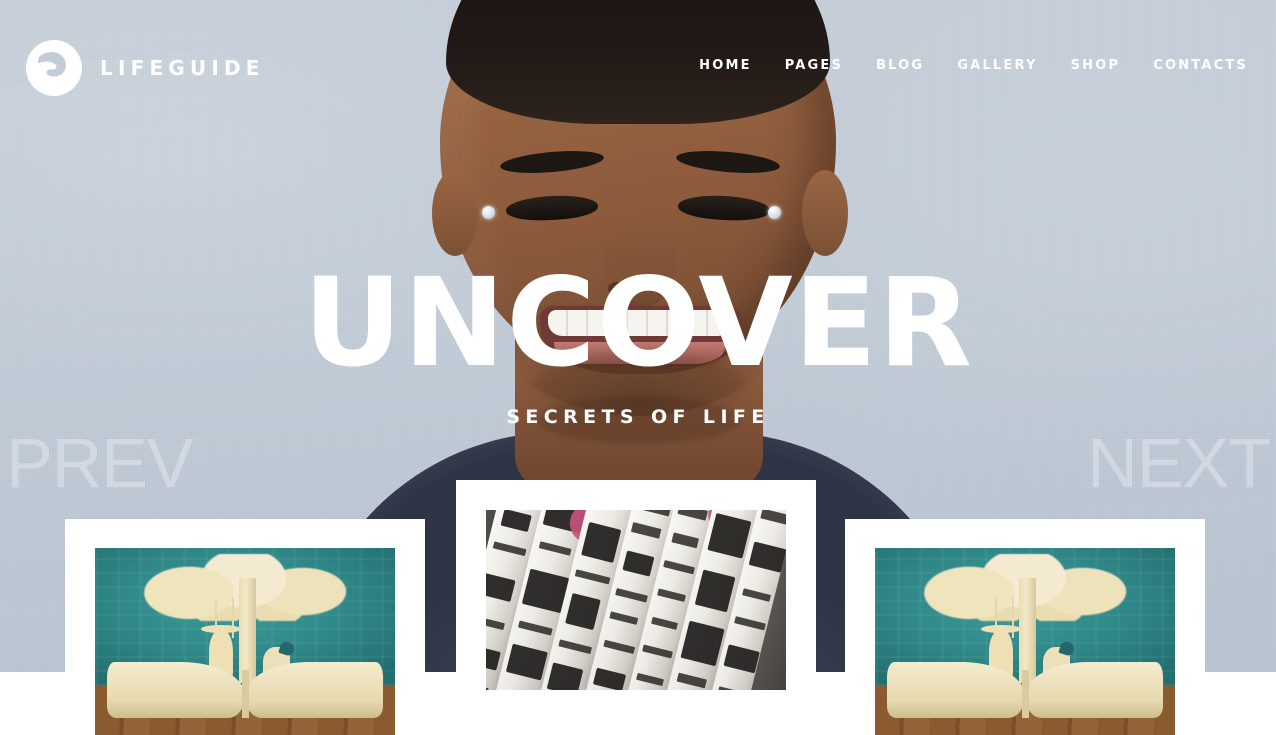 This screenshot has width=1276, height=735. I want to click on post-card-left, so click(245, 627).